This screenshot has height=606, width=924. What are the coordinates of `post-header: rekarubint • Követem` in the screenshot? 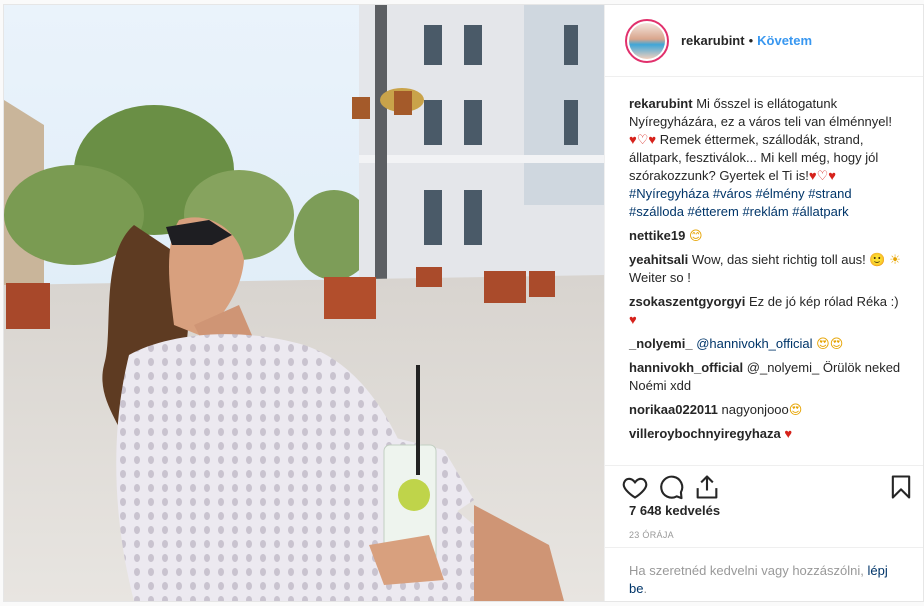 It's located at (764, 41).